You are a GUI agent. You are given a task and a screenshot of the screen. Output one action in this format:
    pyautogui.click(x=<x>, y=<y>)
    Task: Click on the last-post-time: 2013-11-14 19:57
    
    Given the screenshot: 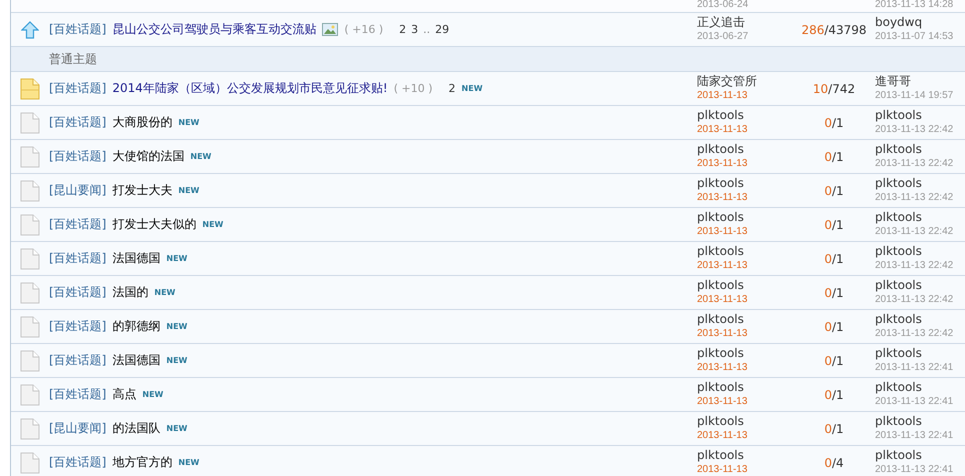 What is the action you would take?
    pyautogui.click(x=914, y=96)
    